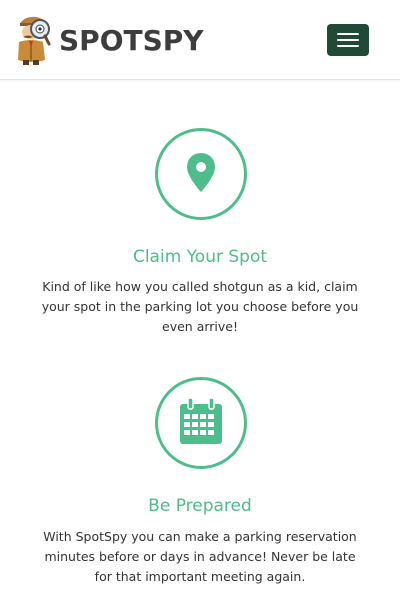  What do you see at coordinates (200, 506) in the screenshot?
I see `feature-title: Be Prepared` at bounding box center [200, 506].